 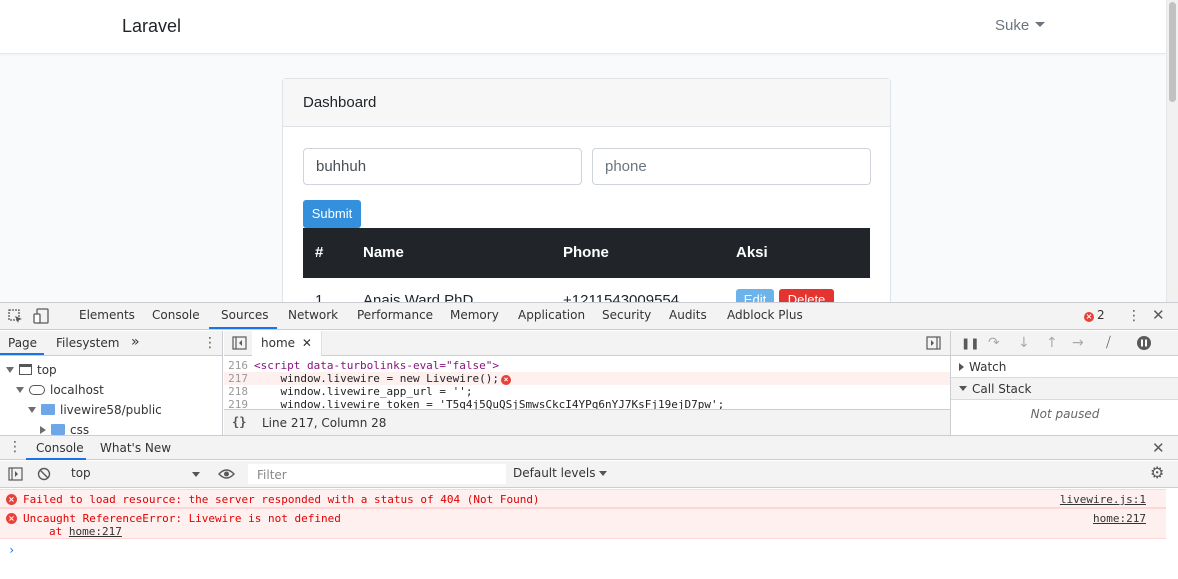 I want to click on stack-prefix: at, so click(x=59, y=531).